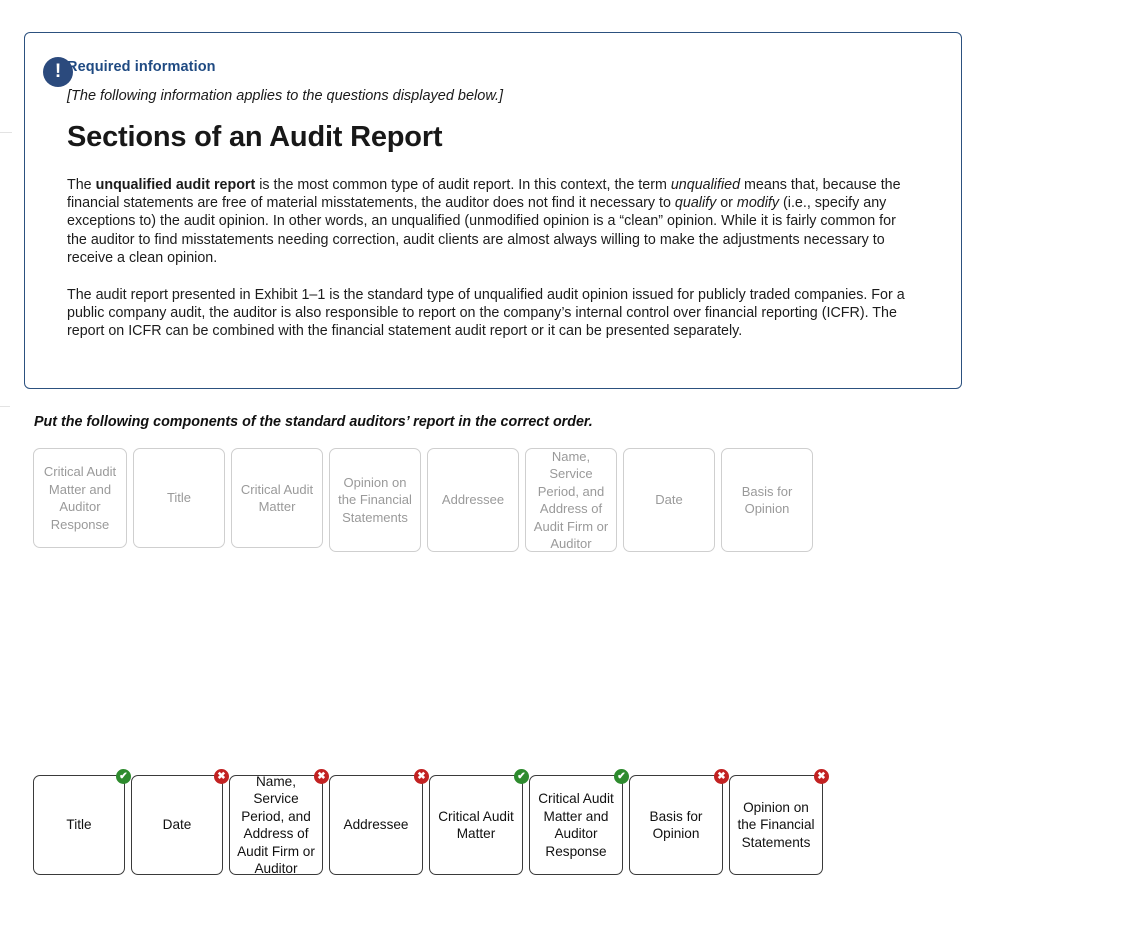  What do you see at coordinates (6, 132) in the screenshot?
I see `left-edge-divider` at bounding box center [6, 132].